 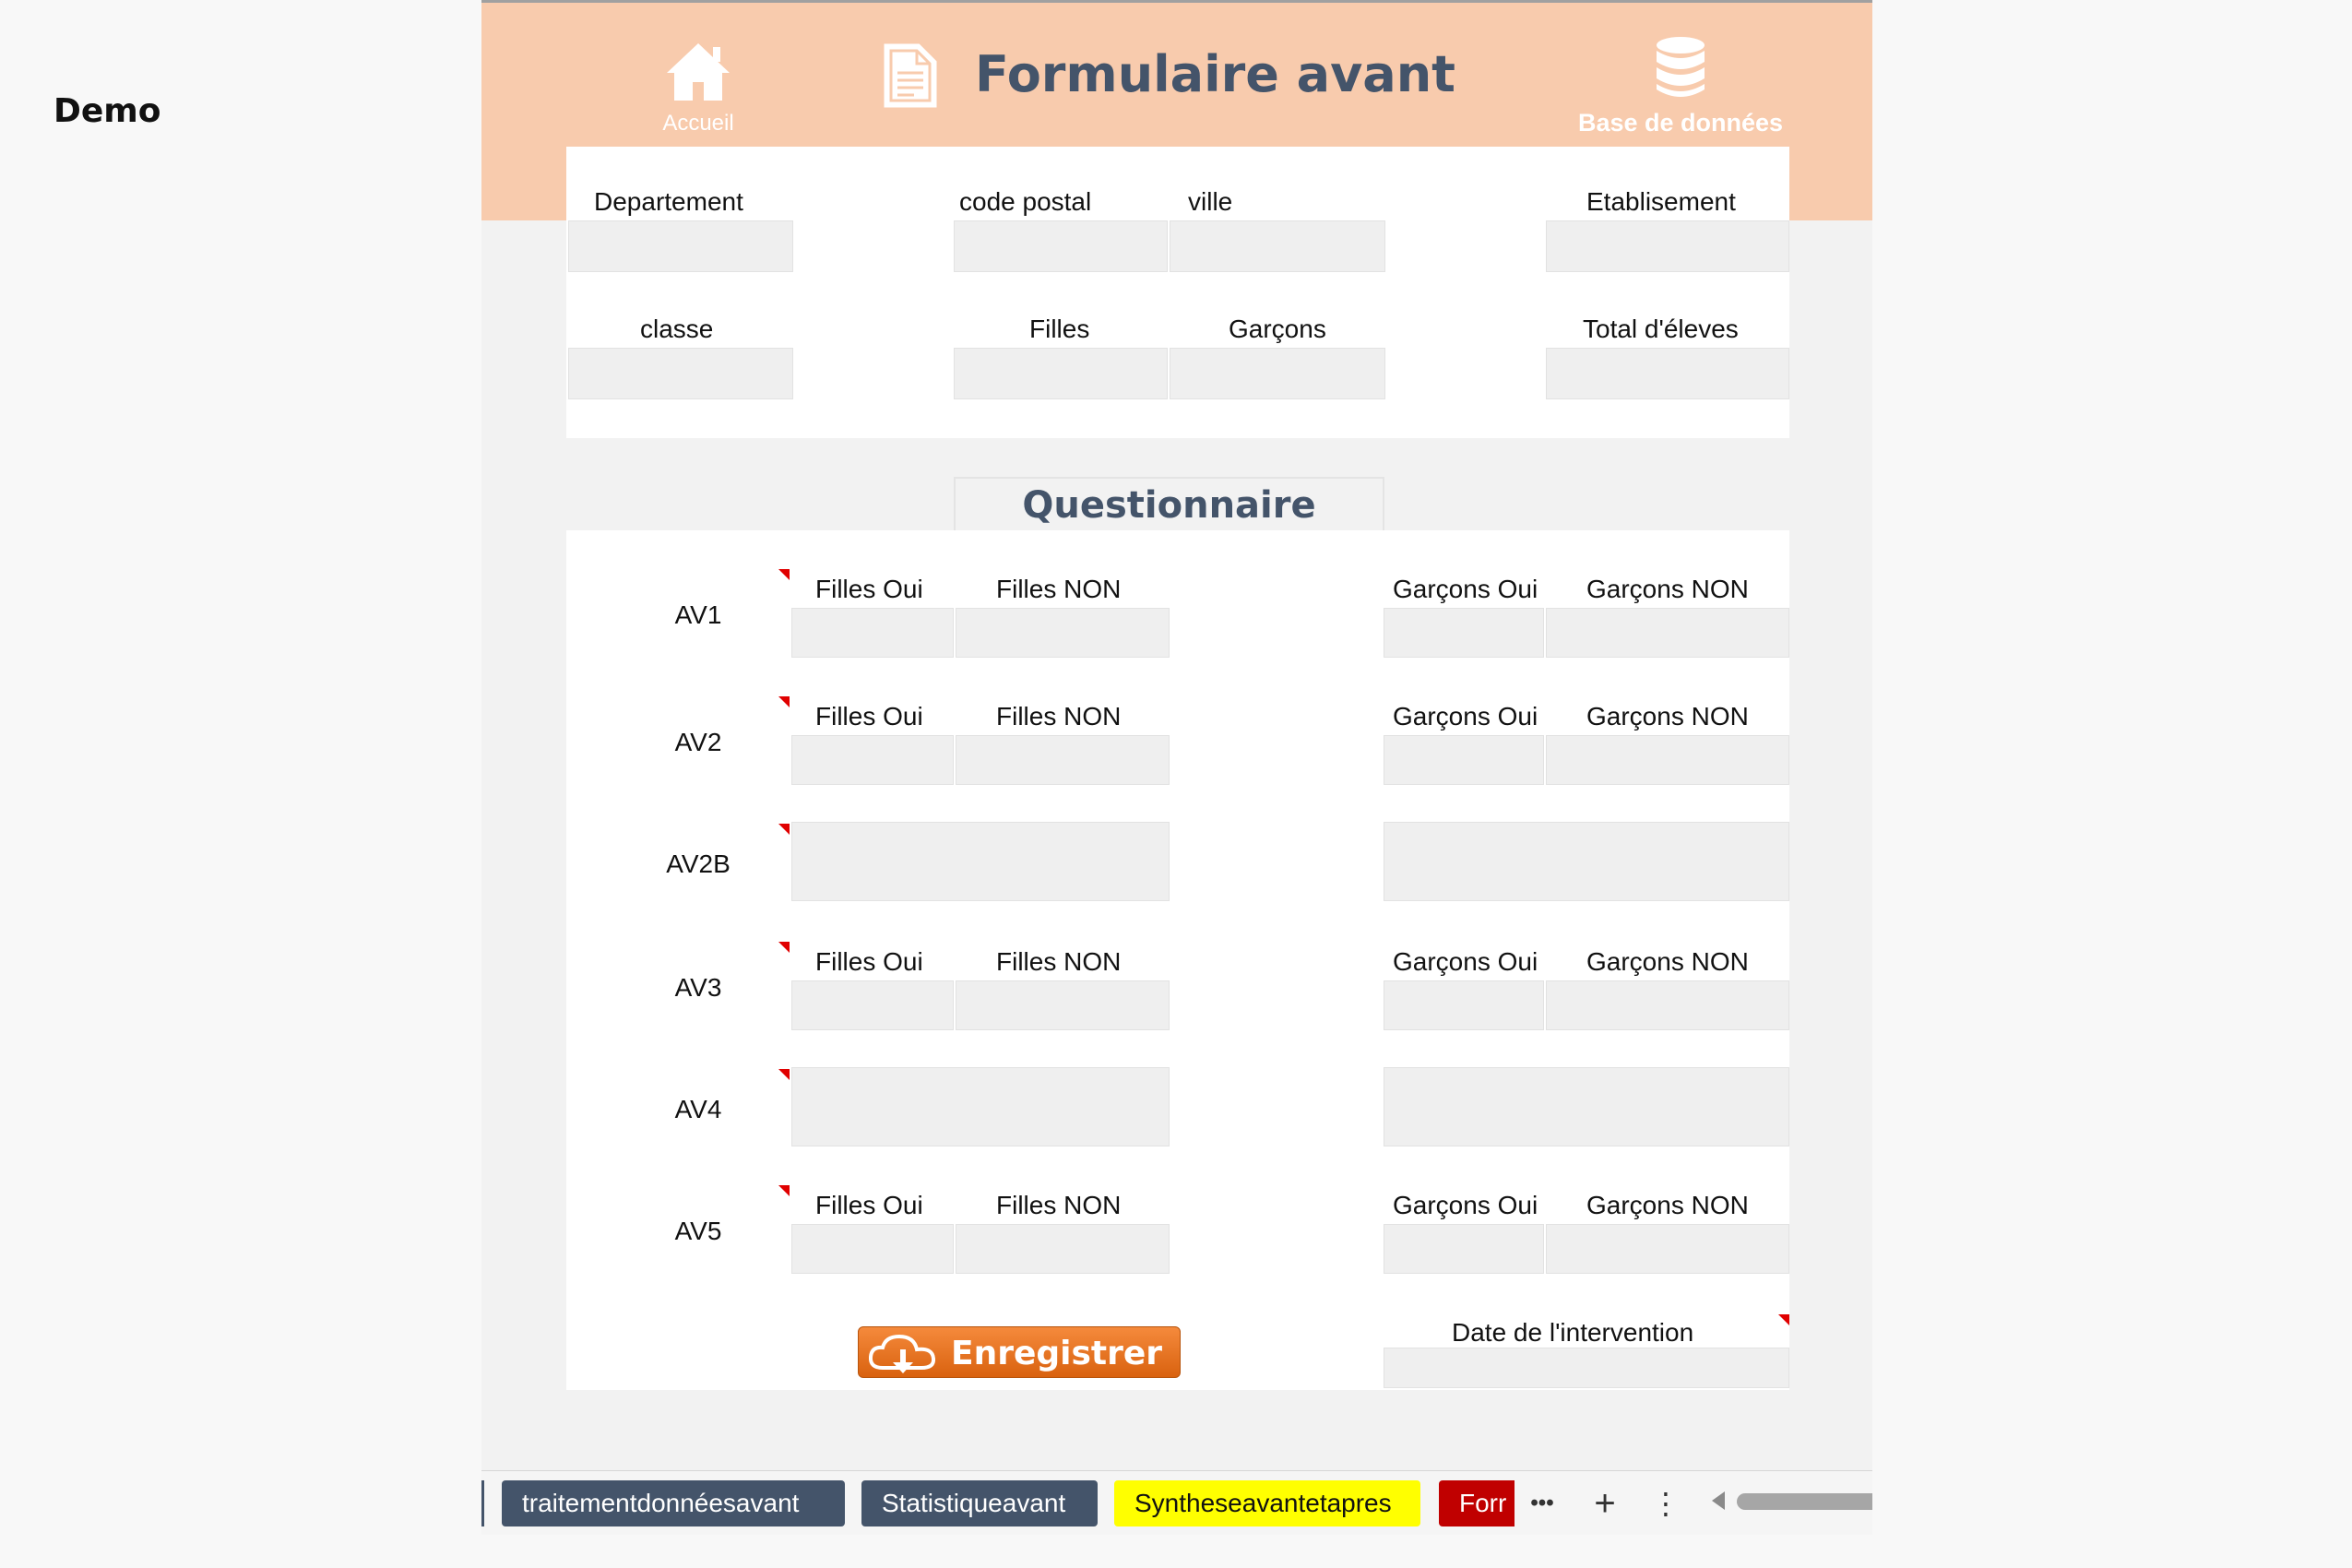 What do you see at coordinates (698, 72) in the screenshot?
I see `home-icon` at bounding box center [698, 72].